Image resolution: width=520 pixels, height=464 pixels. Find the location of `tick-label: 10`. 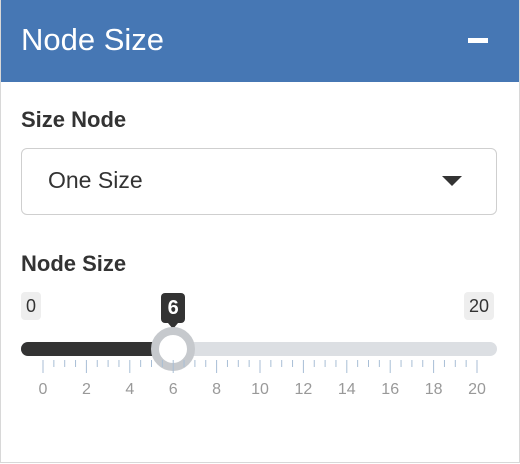

tick-label: 10 is located at coordinates (260, 389).